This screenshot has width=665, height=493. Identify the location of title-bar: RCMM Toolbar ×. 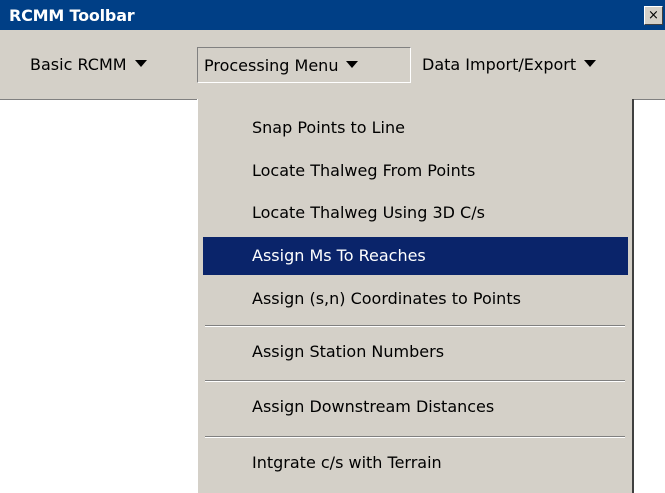
(332, 15).